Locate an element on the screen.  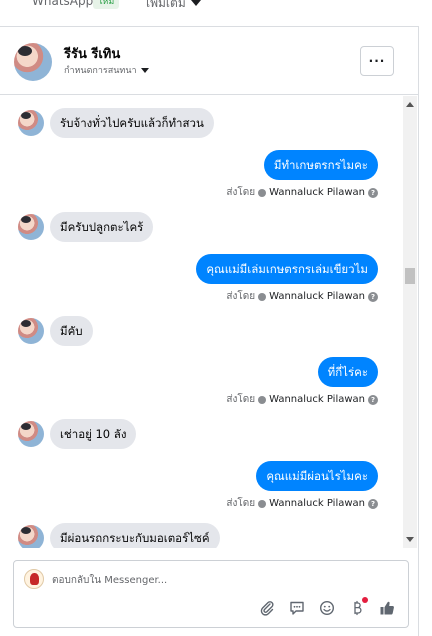
emoji-icon is located at coordinates (327, 608).